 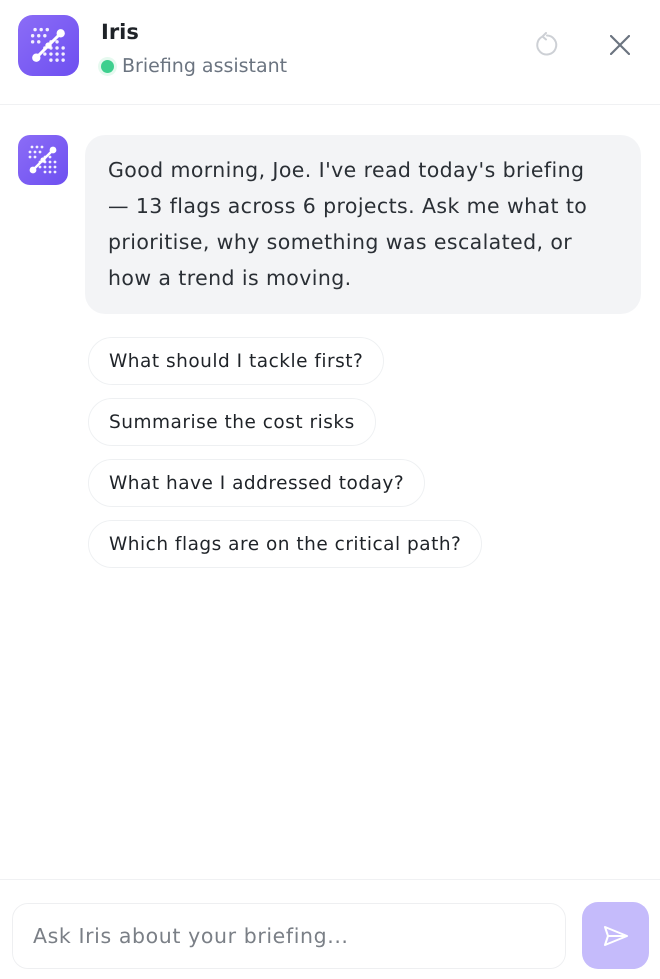 I want to click on suggestion-chip: Which flags are on the critical path?, so click(x=285, y=544).